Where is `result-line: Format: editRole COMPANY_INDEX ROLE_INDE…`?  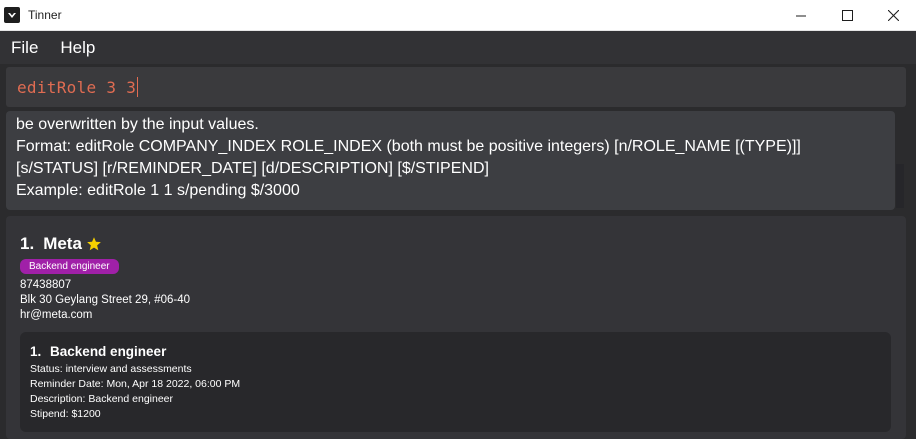
result-line: Format: editRole COMPANY_INDEX ROLE_INDE… is located at coordinates (408, 146).